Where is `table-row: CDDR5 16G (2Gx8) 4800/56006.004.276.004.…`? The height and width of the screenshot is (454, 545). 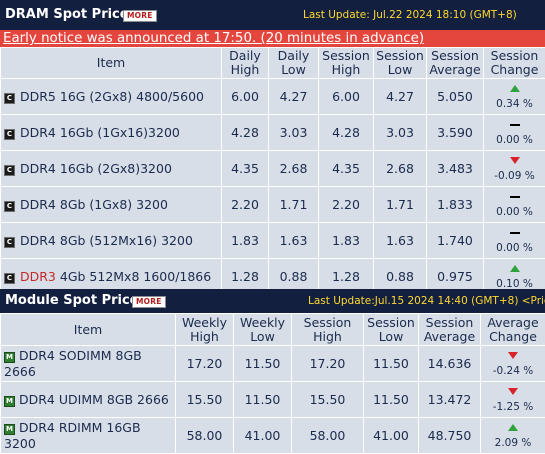 table-row: CDDR5 16G (2Gx8) 4800/56006.004.276.004.… is located at coordinates (273, 97).